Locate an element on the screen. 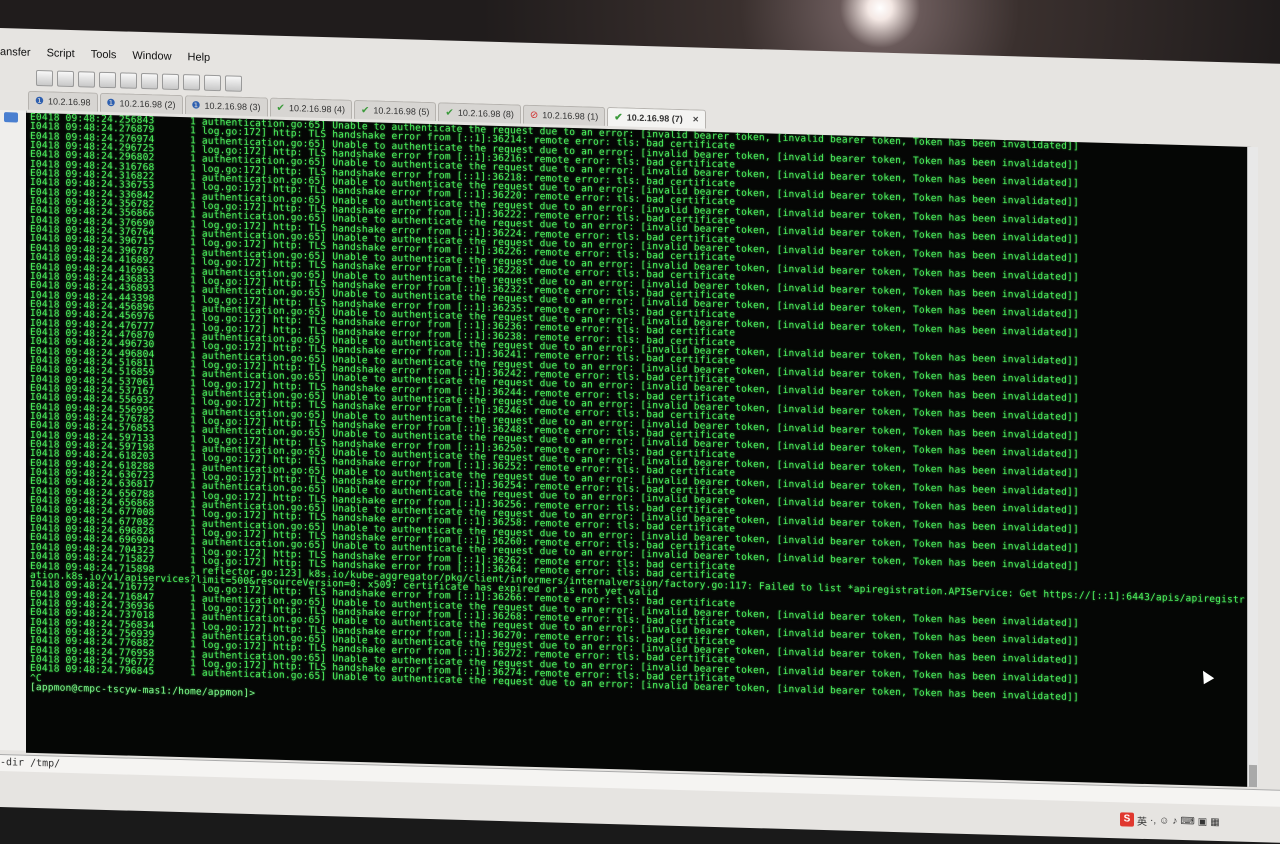 The width and height of the screenshot is (1280, 844). tab-label: 10.2.16.98 is located at coordinates (69, 102).